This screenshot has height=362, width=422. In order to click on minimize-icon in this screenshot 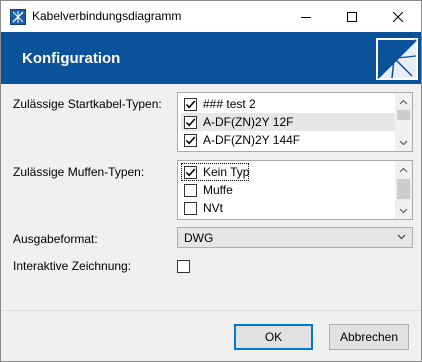, I will do `click(306, 17)`.